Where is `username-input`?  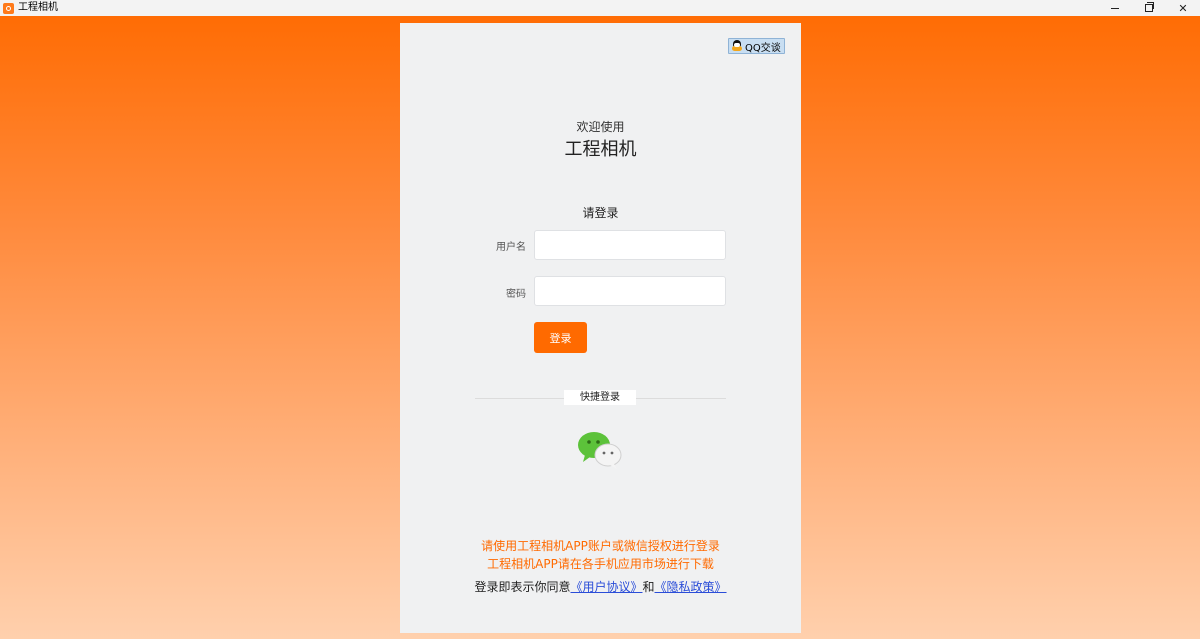 username-input is located at coordinates (630, 245).